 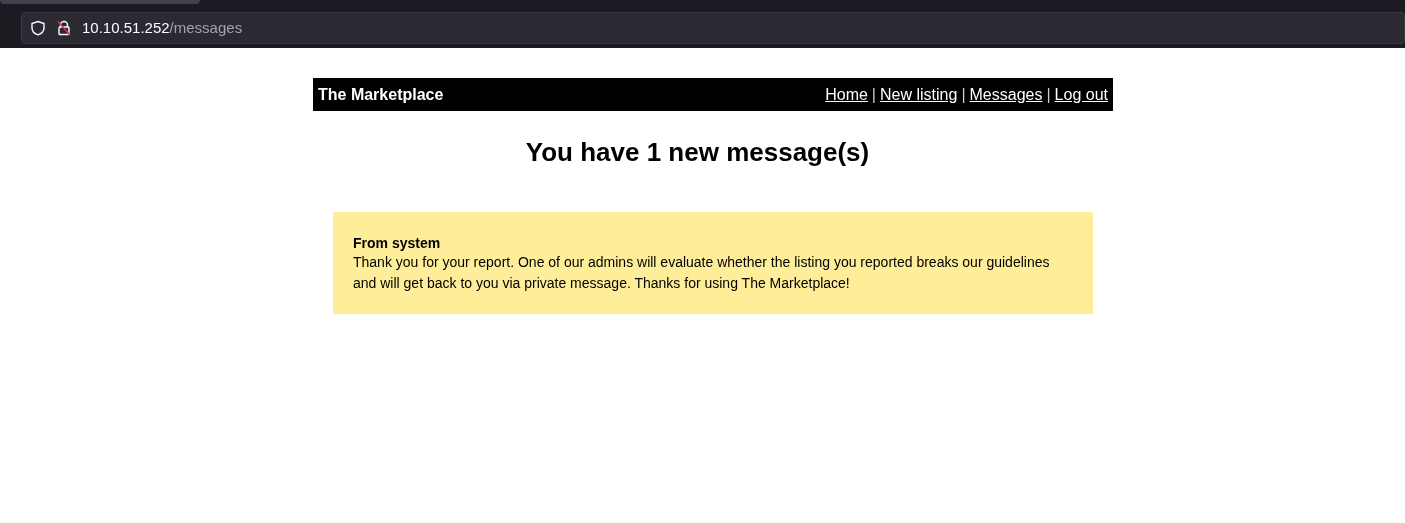 What do you see at coordinates (397, 243) in the screenshot?
I see `message-sender: From system` at bounding box center [397, 243].